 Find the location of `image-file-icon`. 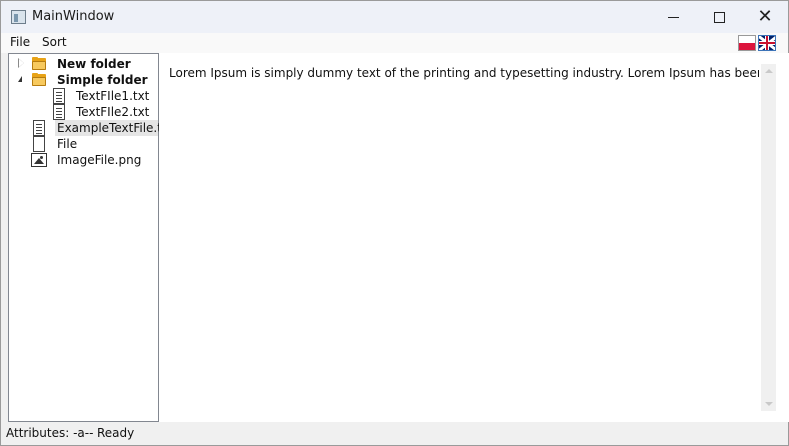

image-file-icon is located at coordinates (39, 160).